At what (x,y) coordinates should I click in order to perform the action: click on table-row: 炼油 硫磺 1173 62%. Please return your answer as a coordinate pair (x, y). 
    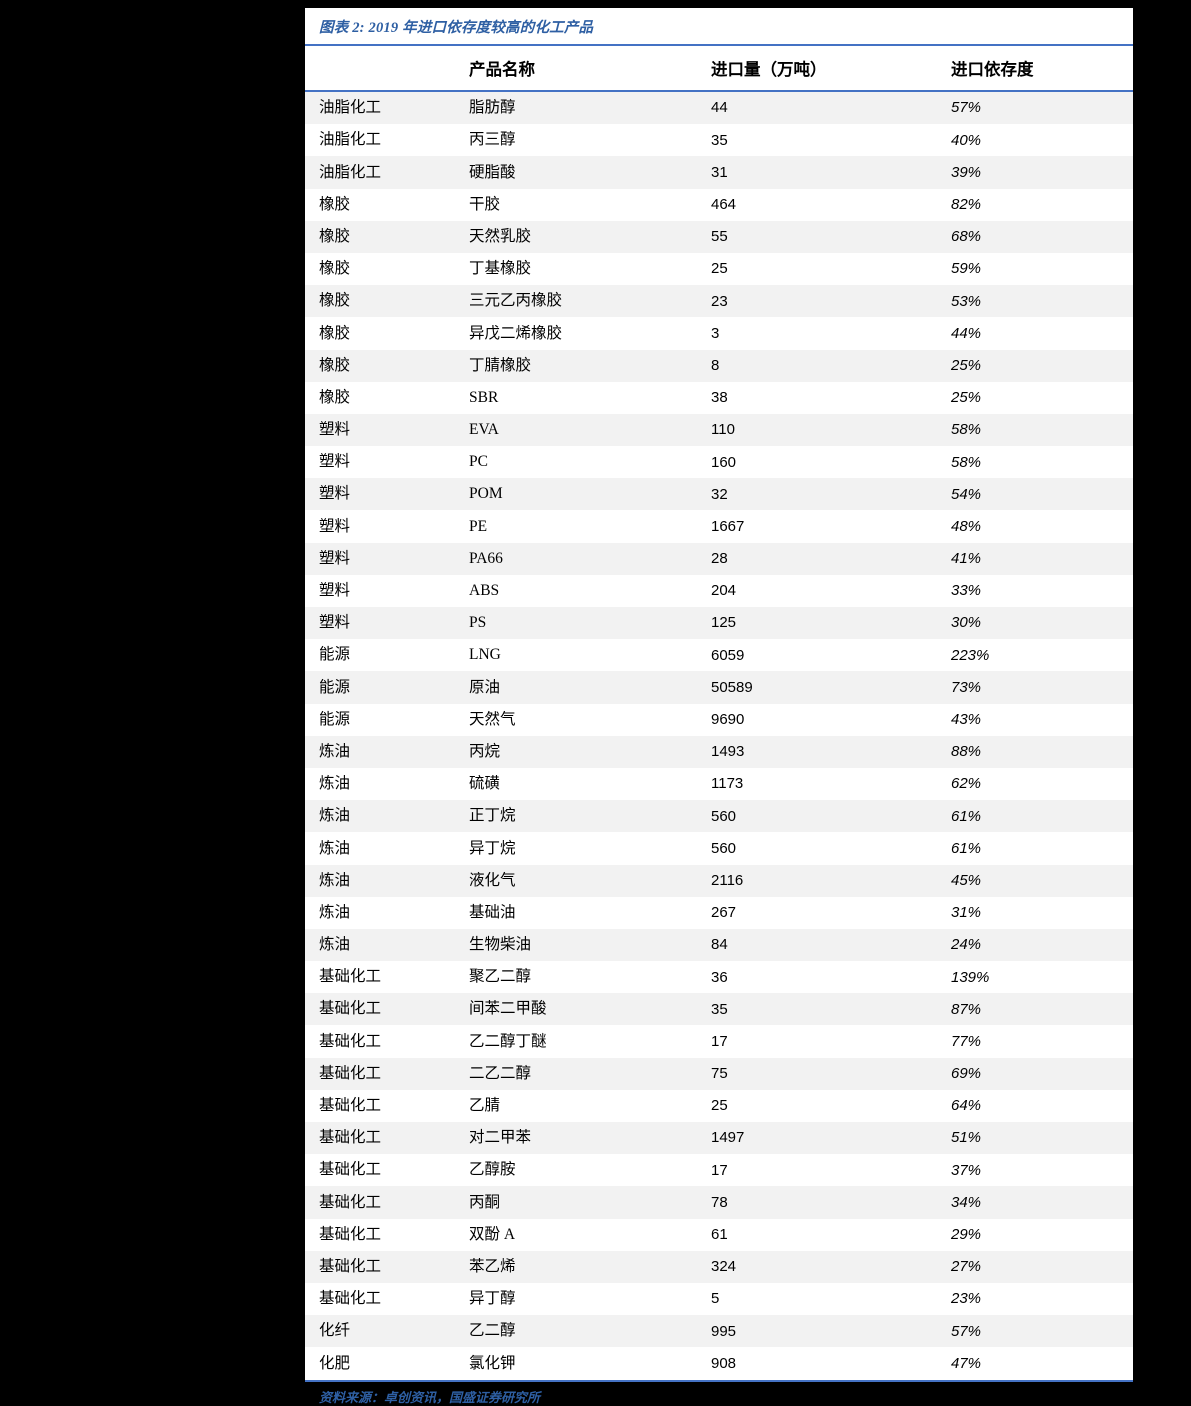
    Looking at the image, I should click on (719, 784).